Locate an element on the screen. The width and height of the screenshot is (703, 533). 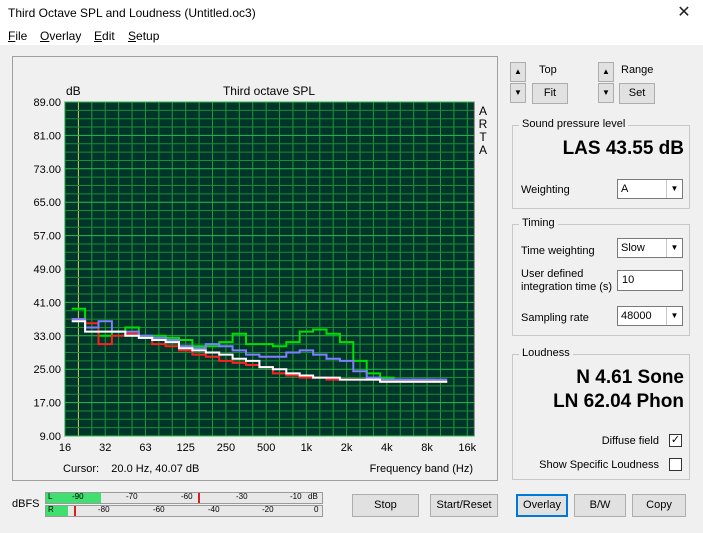
top-down-button: ▼ is located at coordinates (518, 93).